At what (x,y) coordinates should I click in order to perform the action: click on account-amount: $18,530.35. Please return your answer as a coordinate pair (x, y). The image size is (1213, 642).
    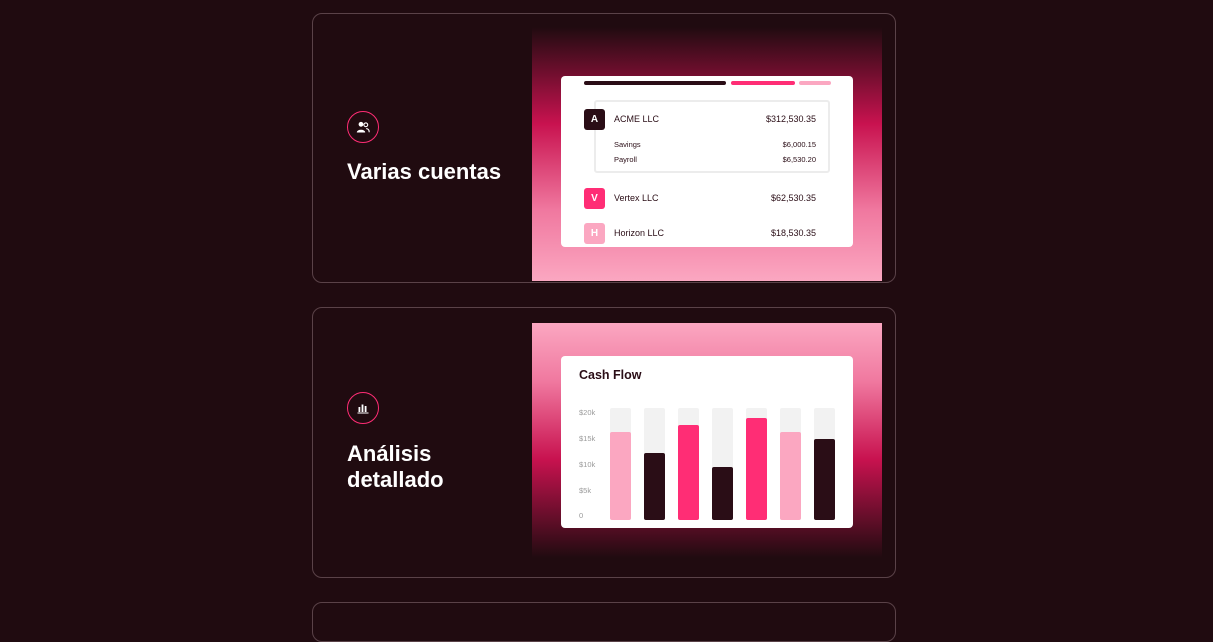
    Looking at the image, I should click on (793, 233).